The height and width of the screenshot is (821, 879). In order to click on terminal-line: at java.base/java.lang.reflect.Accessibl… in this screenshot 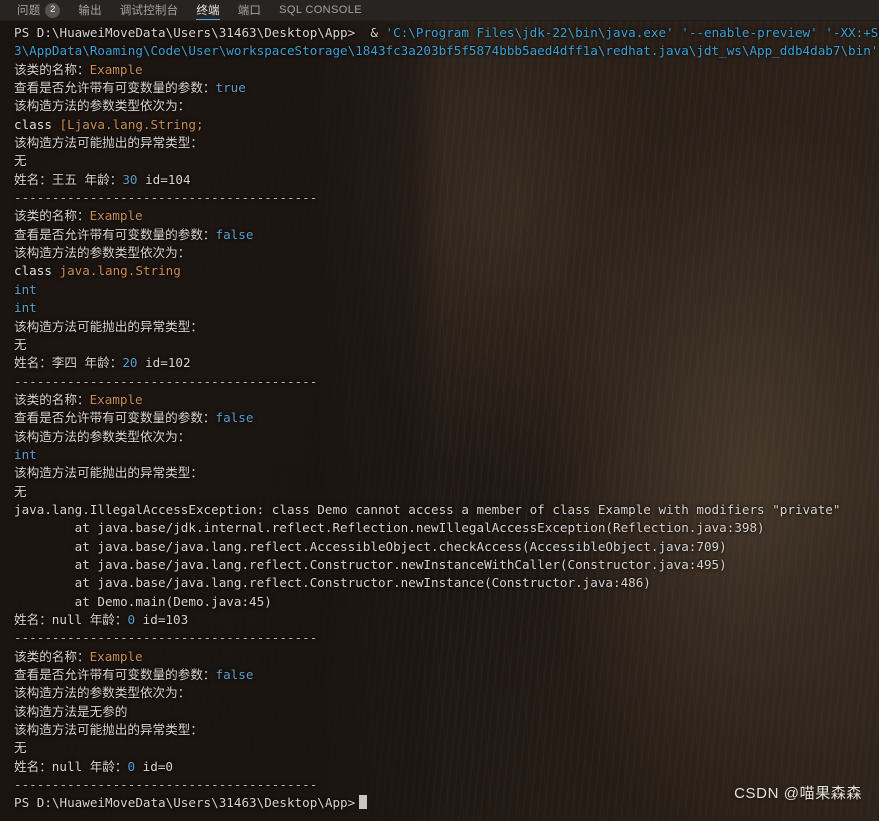, I will do `click(446, 547)`.